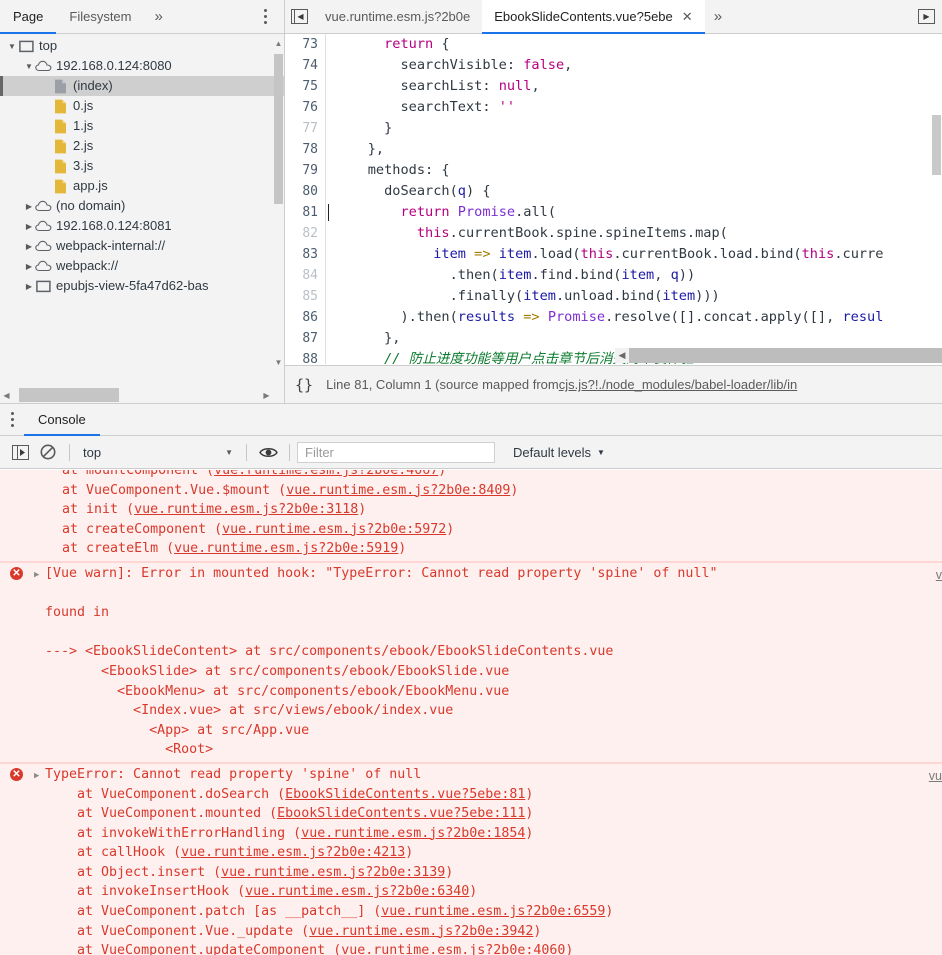 This screenshot has width=942, height=955. I want to click on editor-tab-vue-runtime: vue.runtime.esm.js?2b0e, so click(397, 16).